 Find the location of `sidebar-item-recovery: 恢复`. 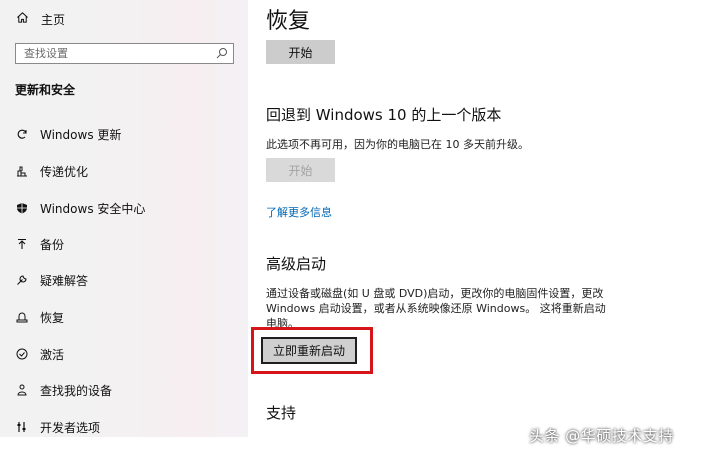

sidebar-item-recovery: 恢复 is located at coordinates (40, 317).